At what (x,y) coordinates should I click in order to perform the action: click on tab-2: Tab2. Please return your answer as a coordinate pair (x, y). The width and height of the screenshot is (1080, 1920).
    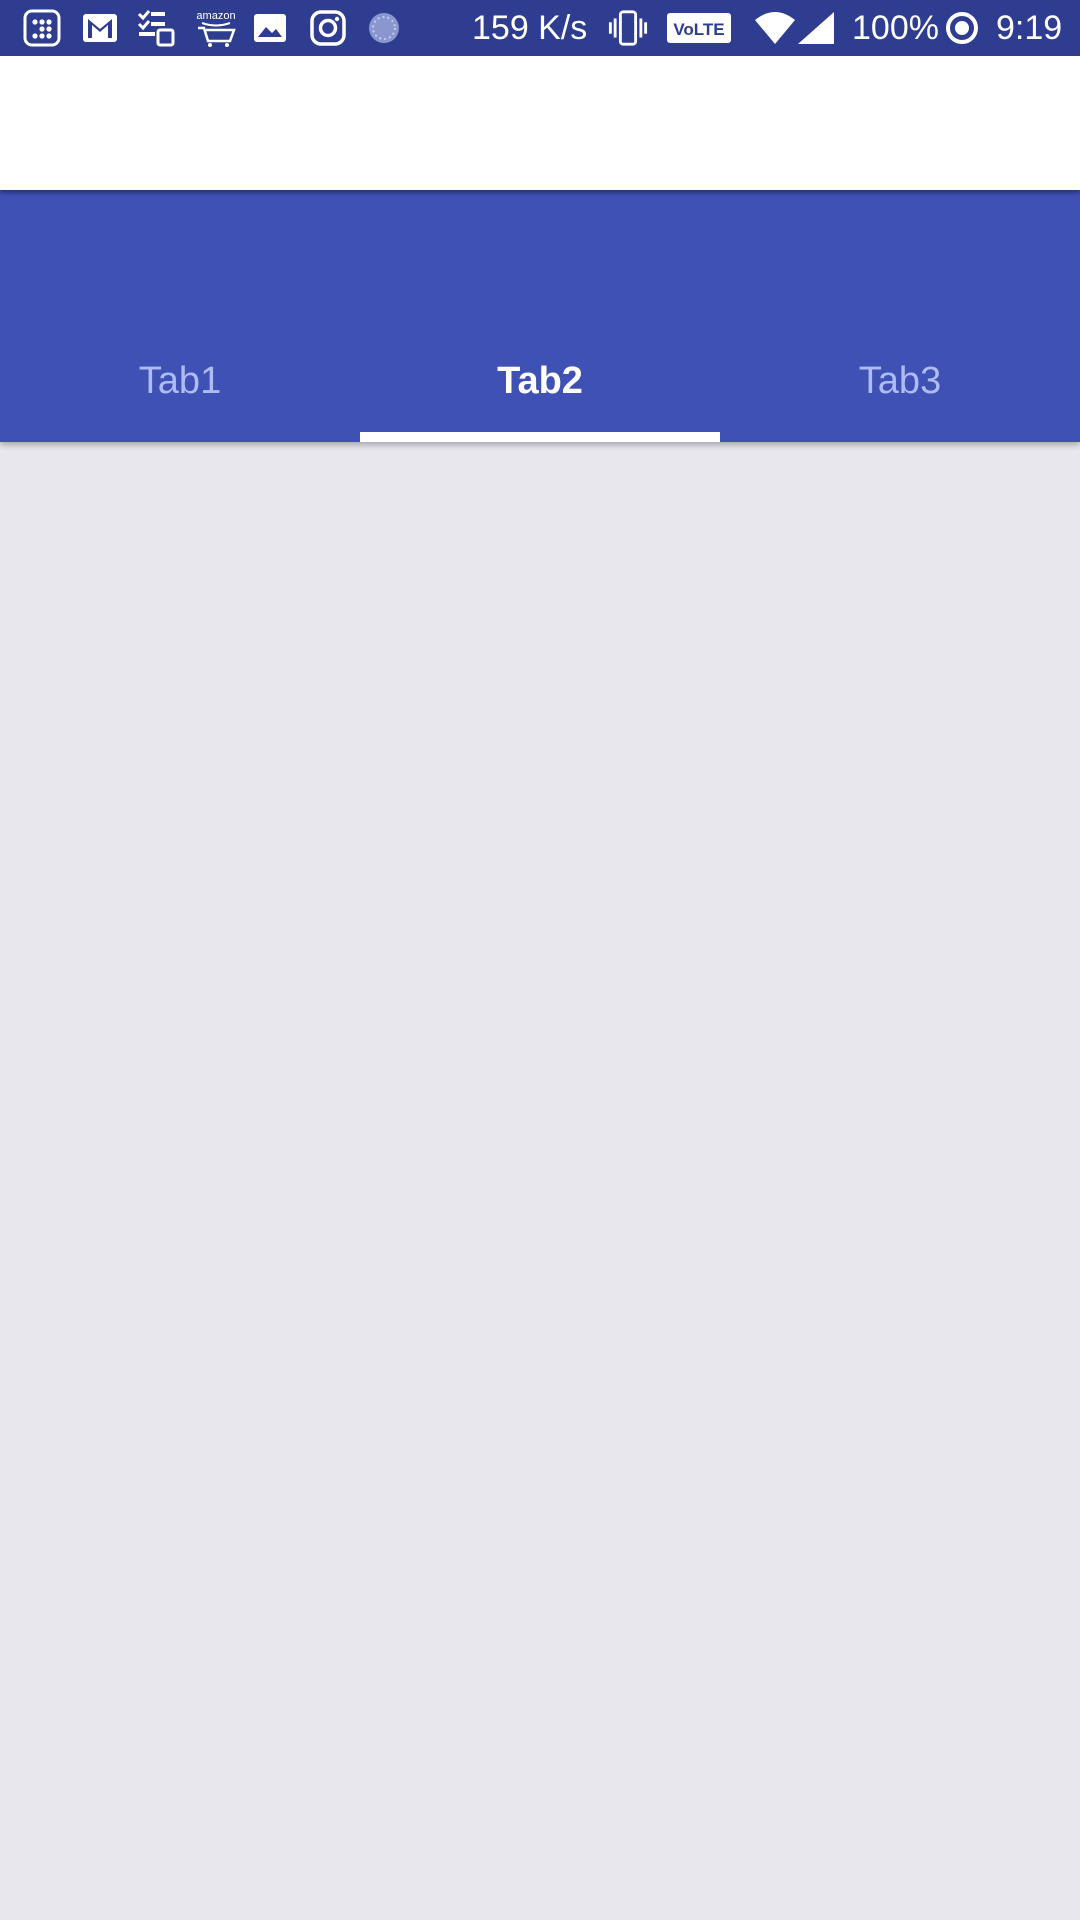
    Looking at the image, I should click on (540, 388).